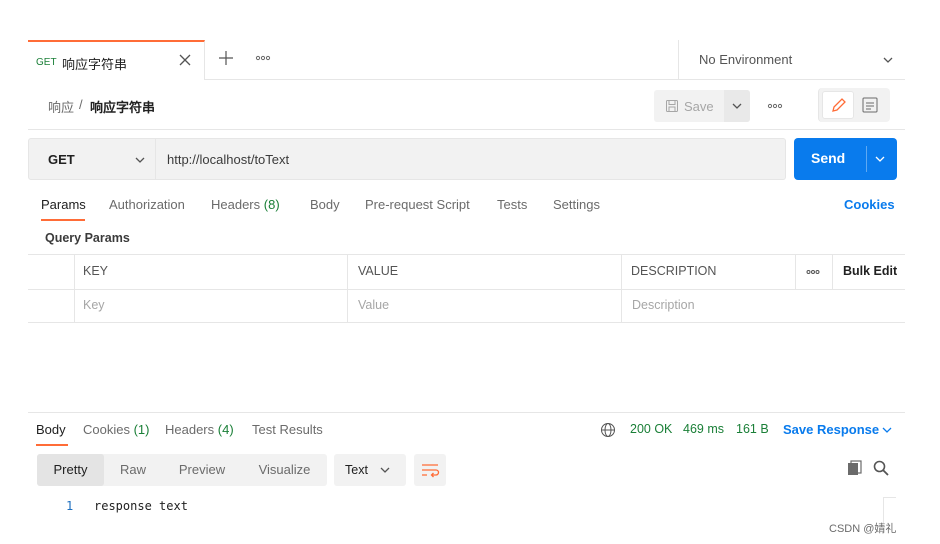 The image size is (940, 544). Describe the element at coordinates (225, 429) in the screenshot. I see `tab-response-headers-count: (4)` at that location.